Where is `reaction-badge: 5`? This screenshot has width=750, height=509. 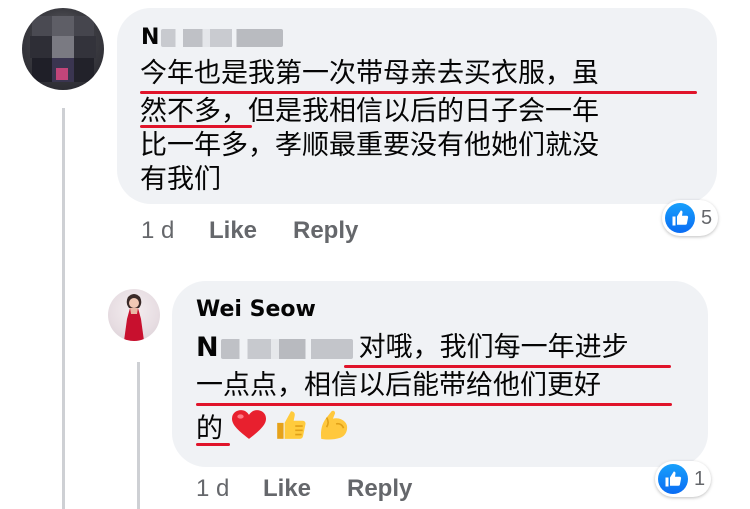 reaction-badge: 5 is located at coordinates (690, 218).